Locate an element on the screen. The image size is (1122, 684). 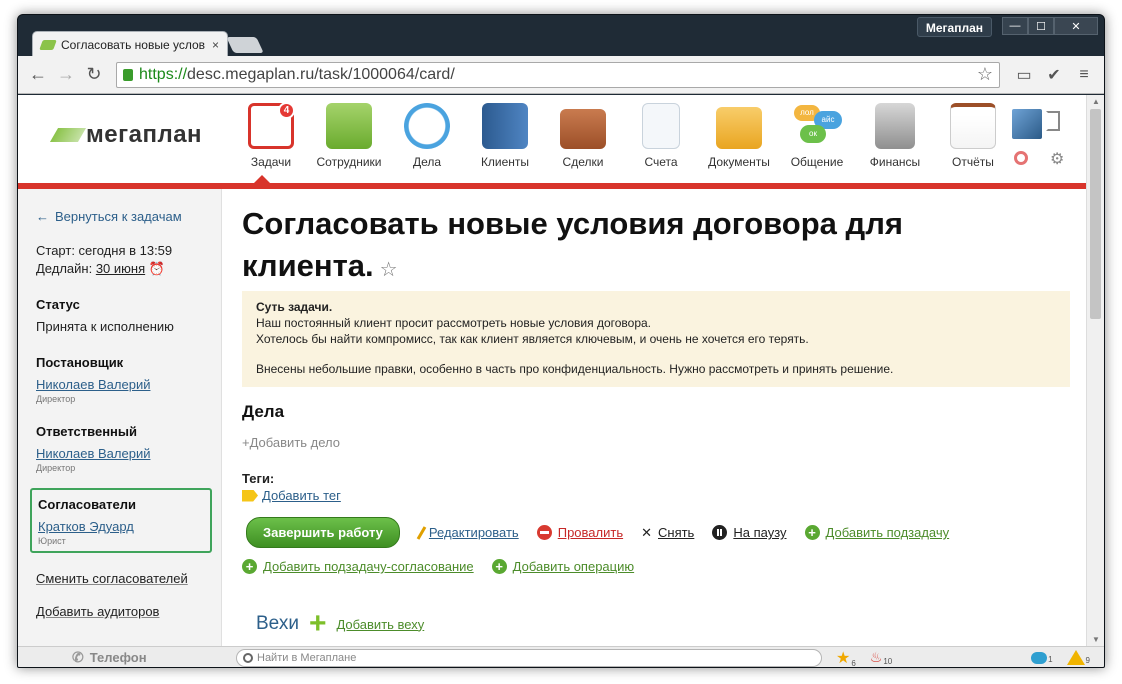
minimize-button: — is located at coordinates (1015, 26).